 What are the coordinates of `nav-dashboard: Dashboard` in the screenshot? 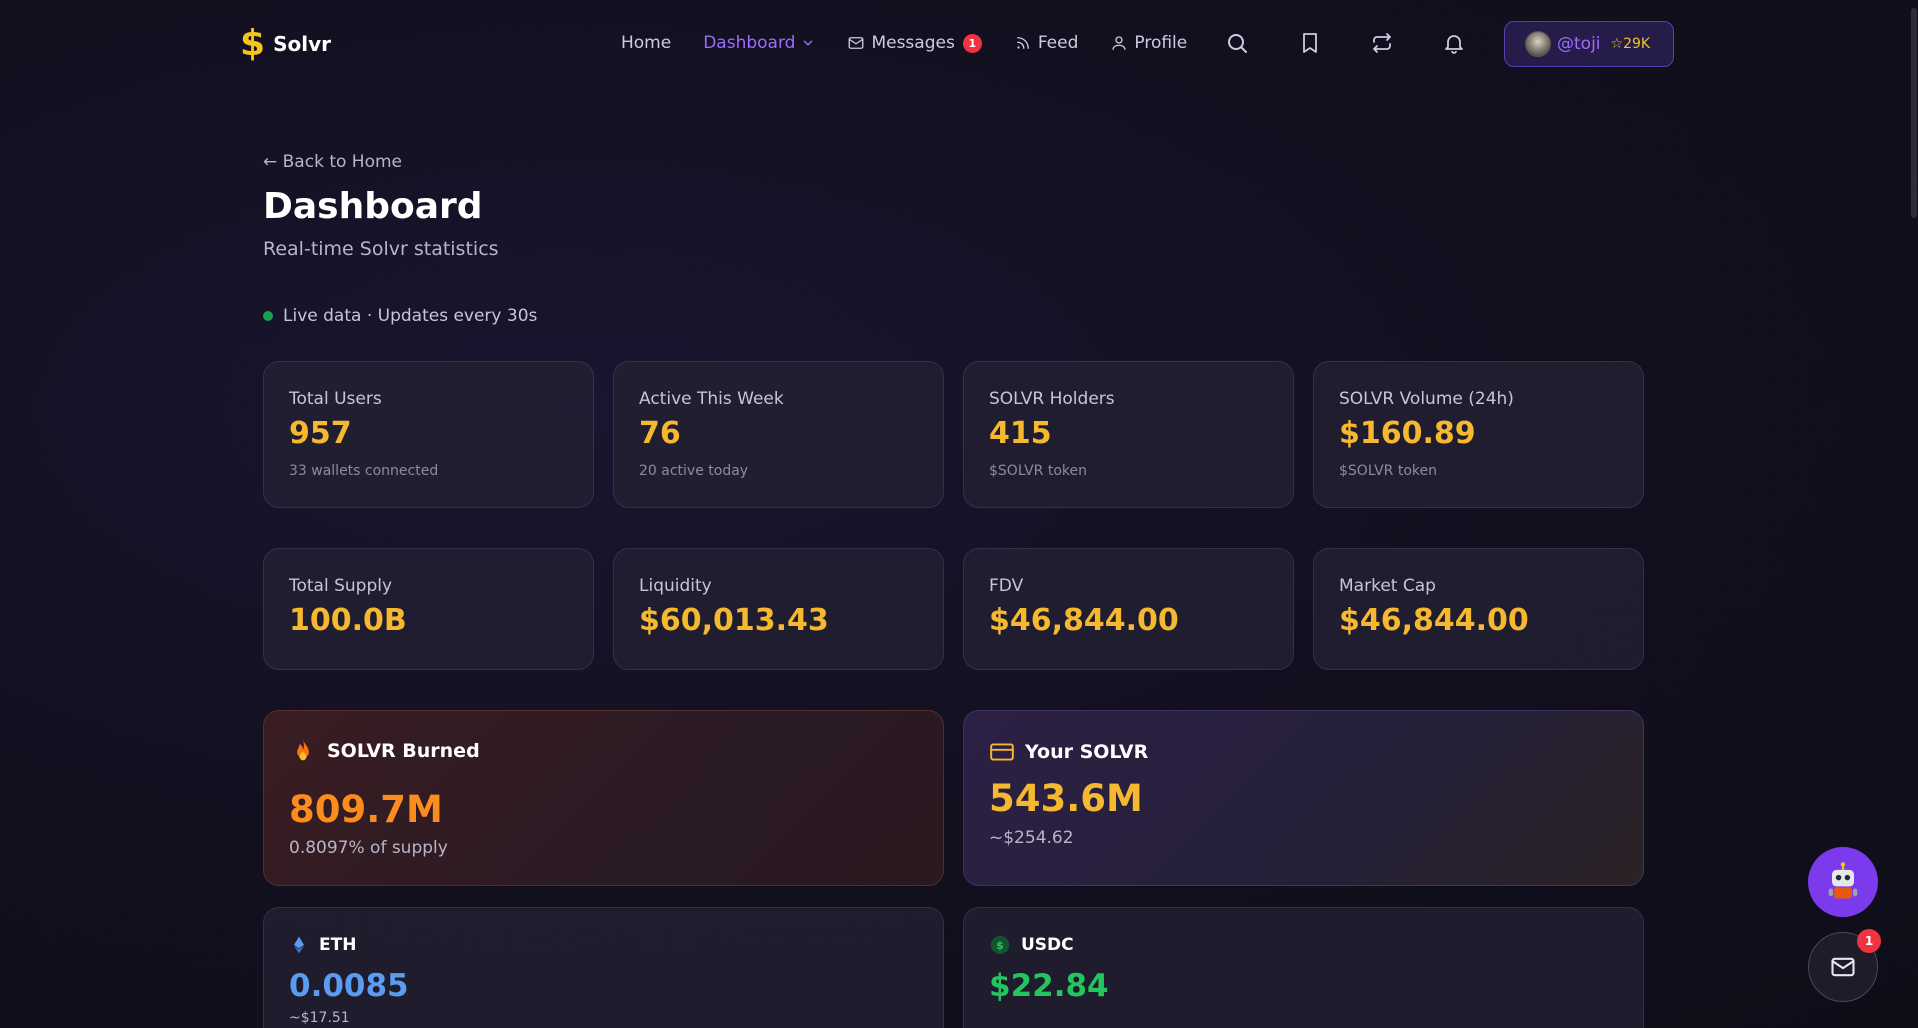 It's located at (759, 43).